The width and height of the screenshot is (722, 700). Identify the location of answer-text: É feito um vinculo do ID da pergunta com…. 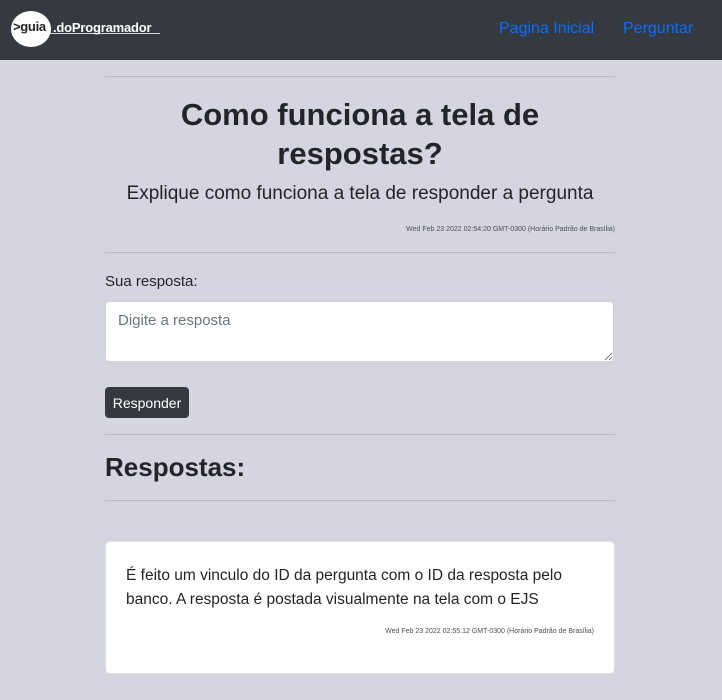
(344, 587).